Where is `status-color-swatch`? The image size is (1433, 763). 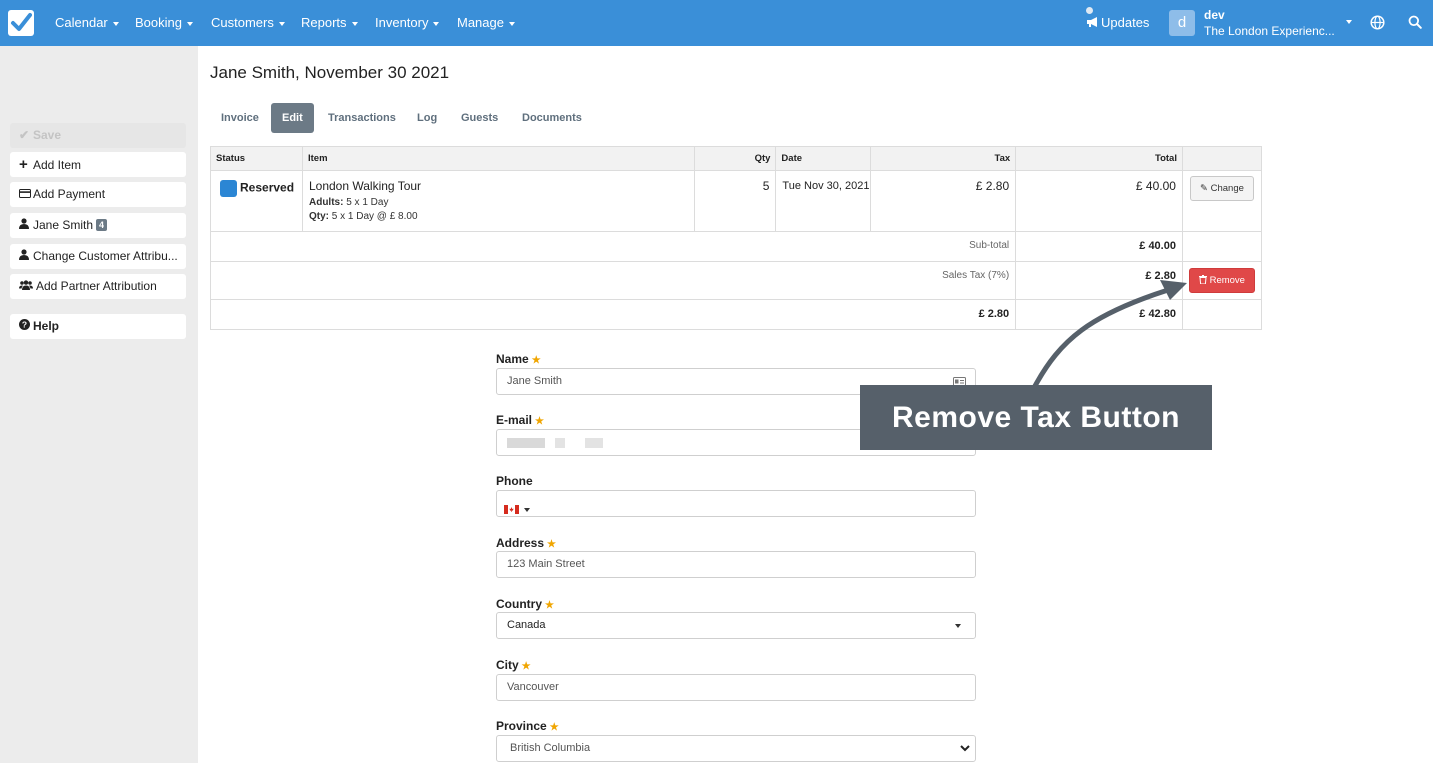
status-color-swatch is located at coordinates (228, 188).